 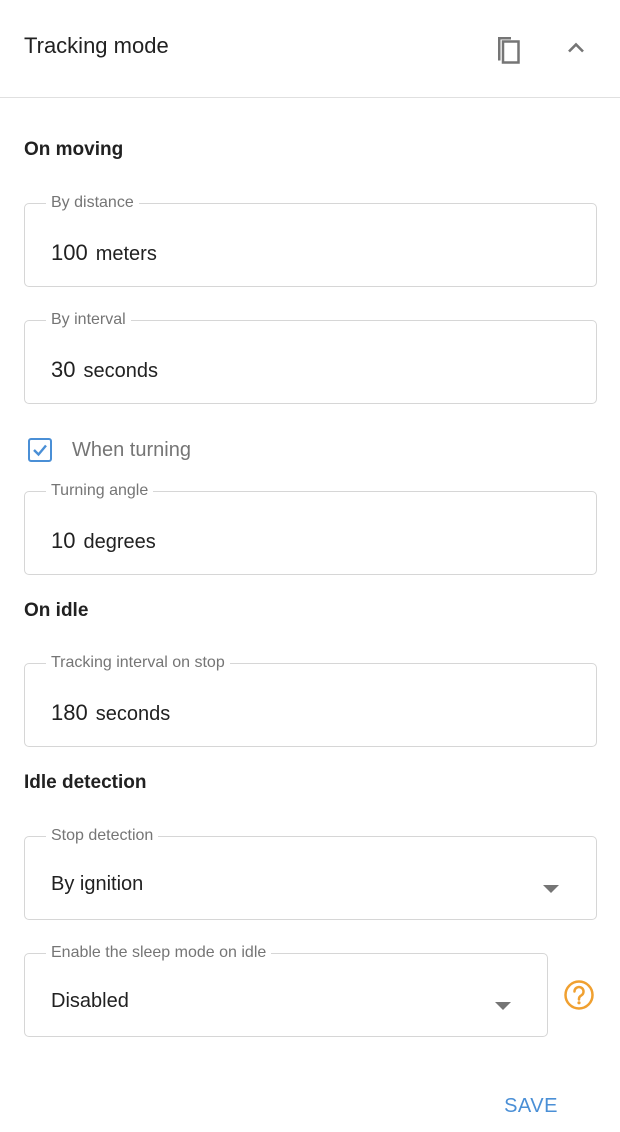 I want to click on when-turning-checkbox-row: When turning, so click(x=178, y=451).